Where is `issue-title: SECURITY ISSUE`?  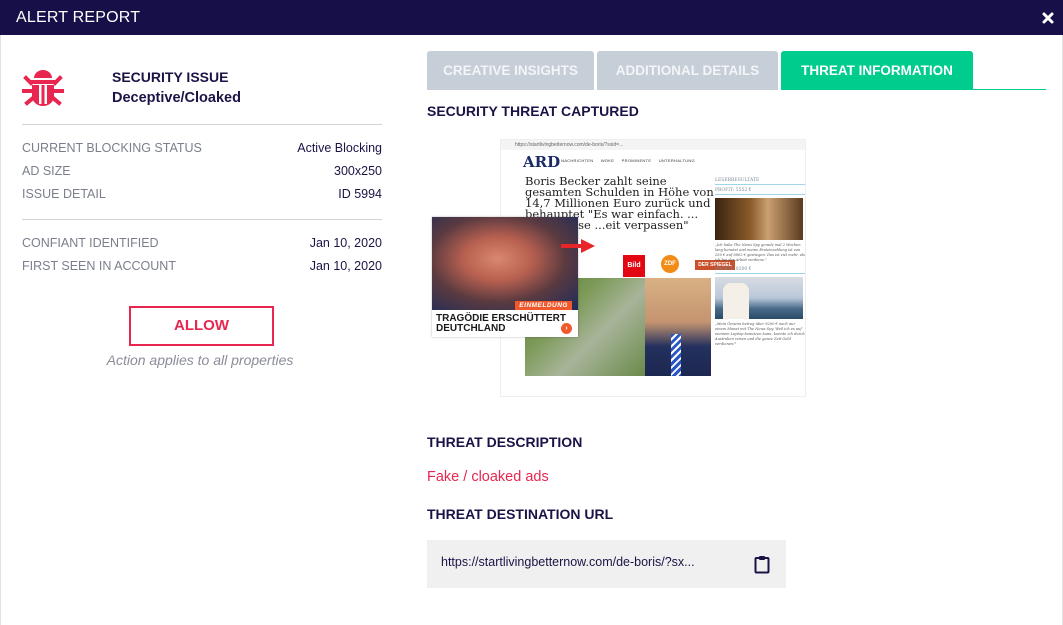 issue-title: SECURITY ISSUE is located at coordinates (170, 77).